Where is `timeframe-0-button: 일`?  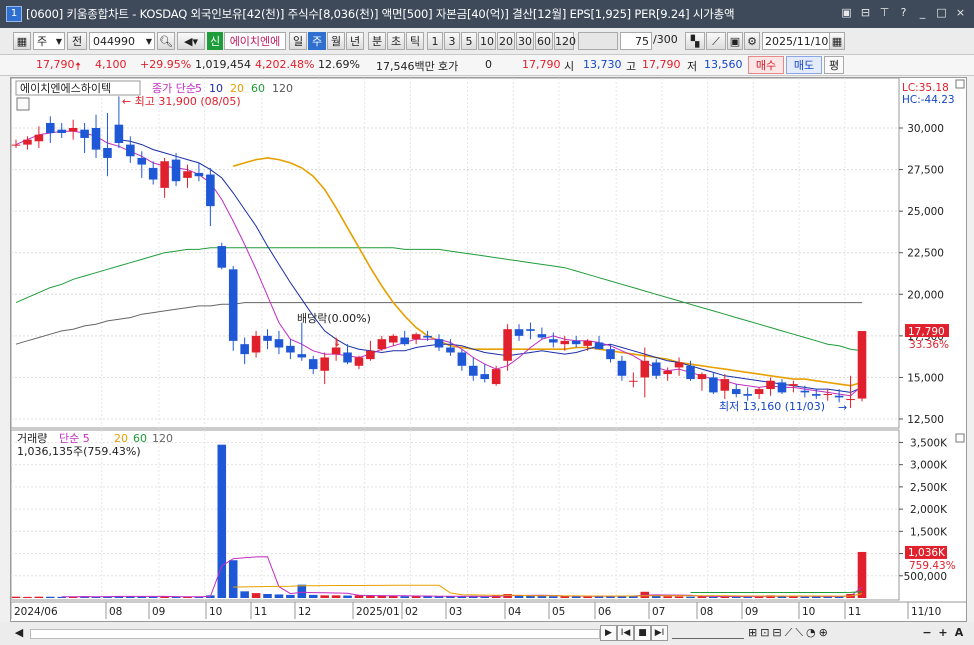 timeframe-0-button: 일 is located at coordinates (298, 41).